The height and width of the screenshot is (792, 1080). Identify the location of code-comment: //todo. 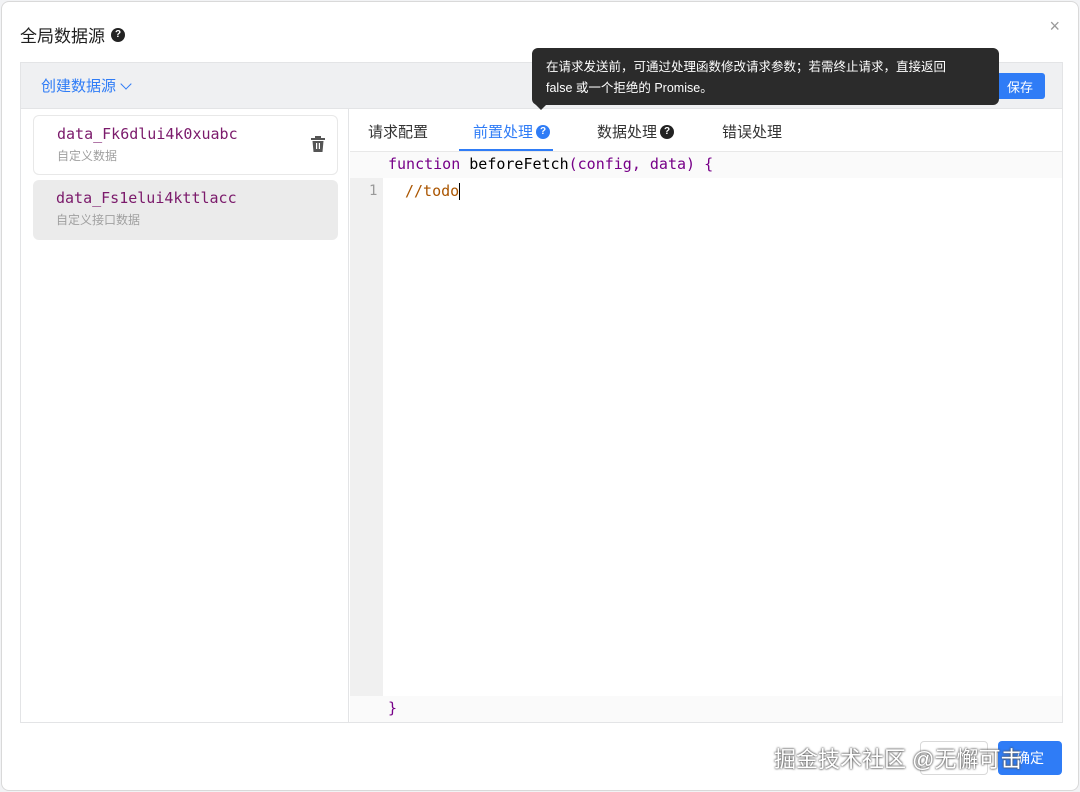
(432, 191).